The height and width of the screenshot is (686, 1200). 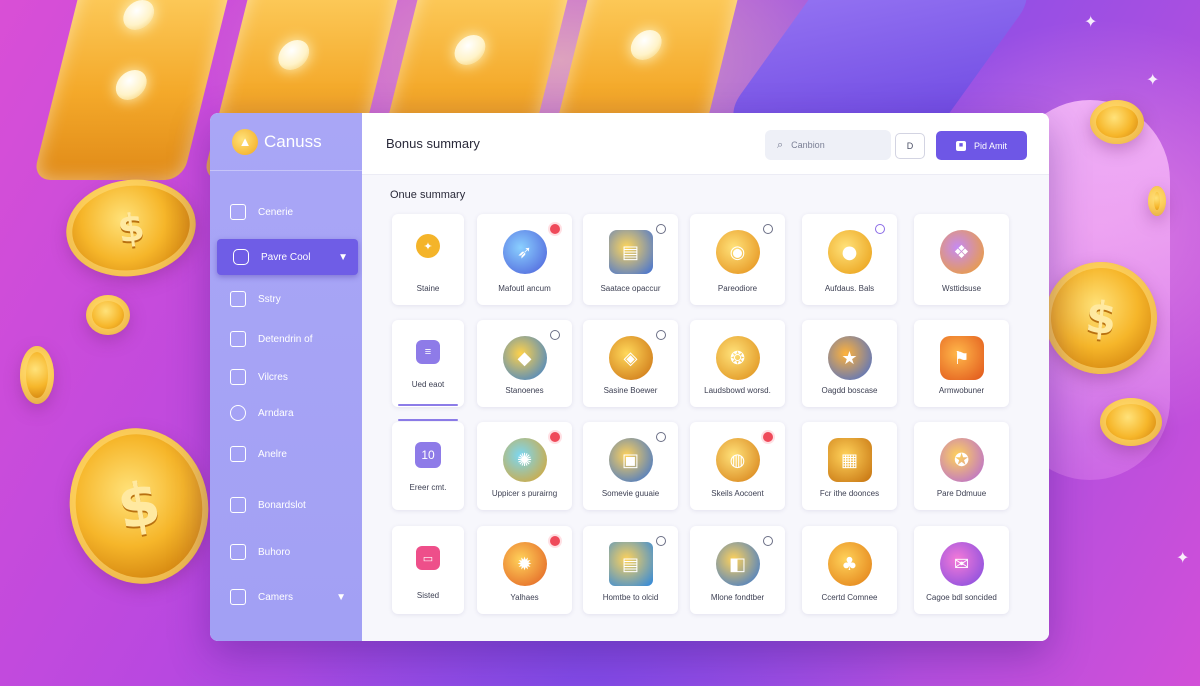 What do you see at coordinates (737, 288) in the screenshot?
I see `card-label: Pareodiore` at bounding box center [737, 288].